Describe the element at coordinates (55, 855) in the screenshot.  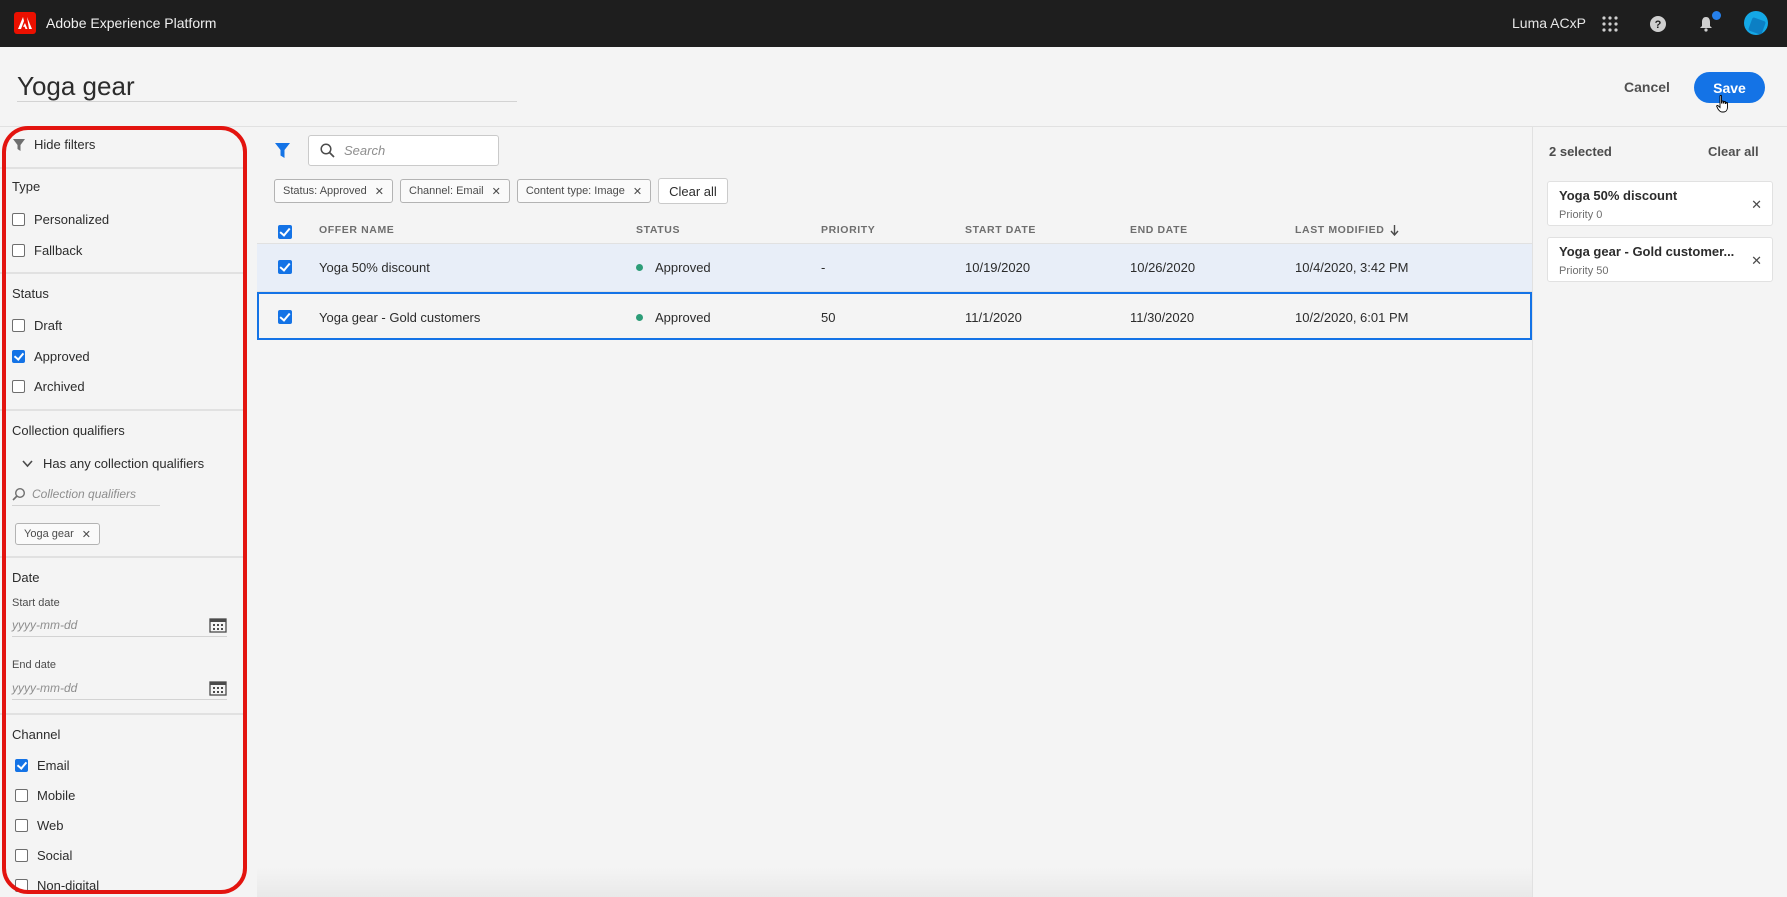
I see `checkbox-label: Social` at that location.